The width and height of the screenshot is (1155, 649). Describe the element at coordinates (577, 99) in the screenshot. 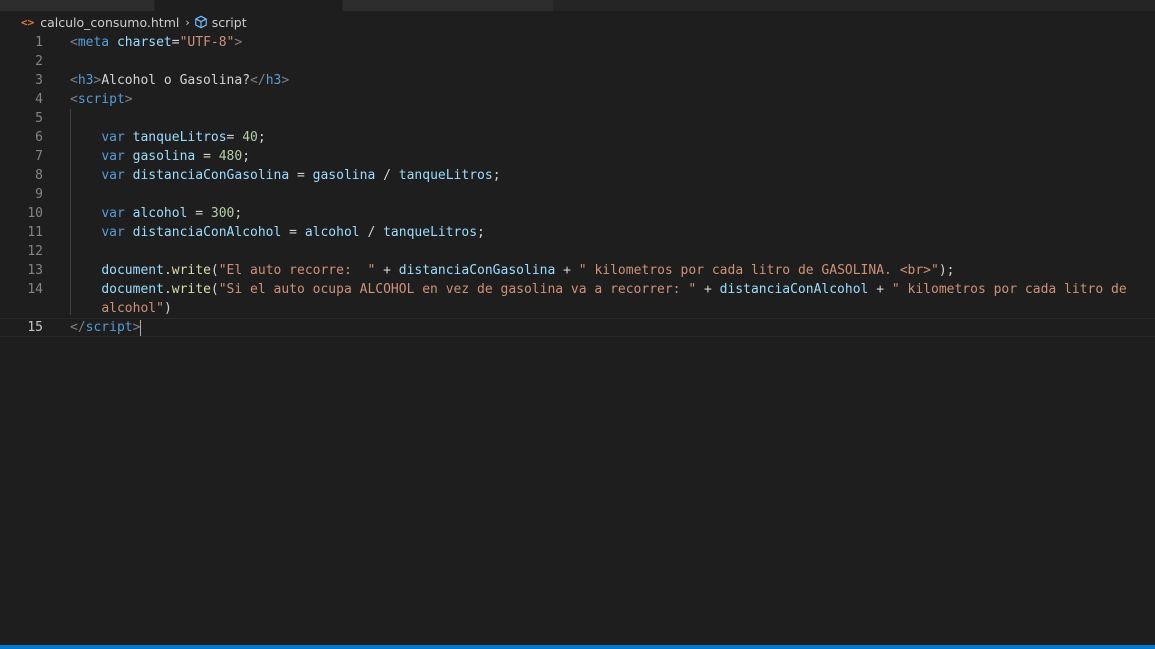

I see `code-line: 4 <script>` at that location.